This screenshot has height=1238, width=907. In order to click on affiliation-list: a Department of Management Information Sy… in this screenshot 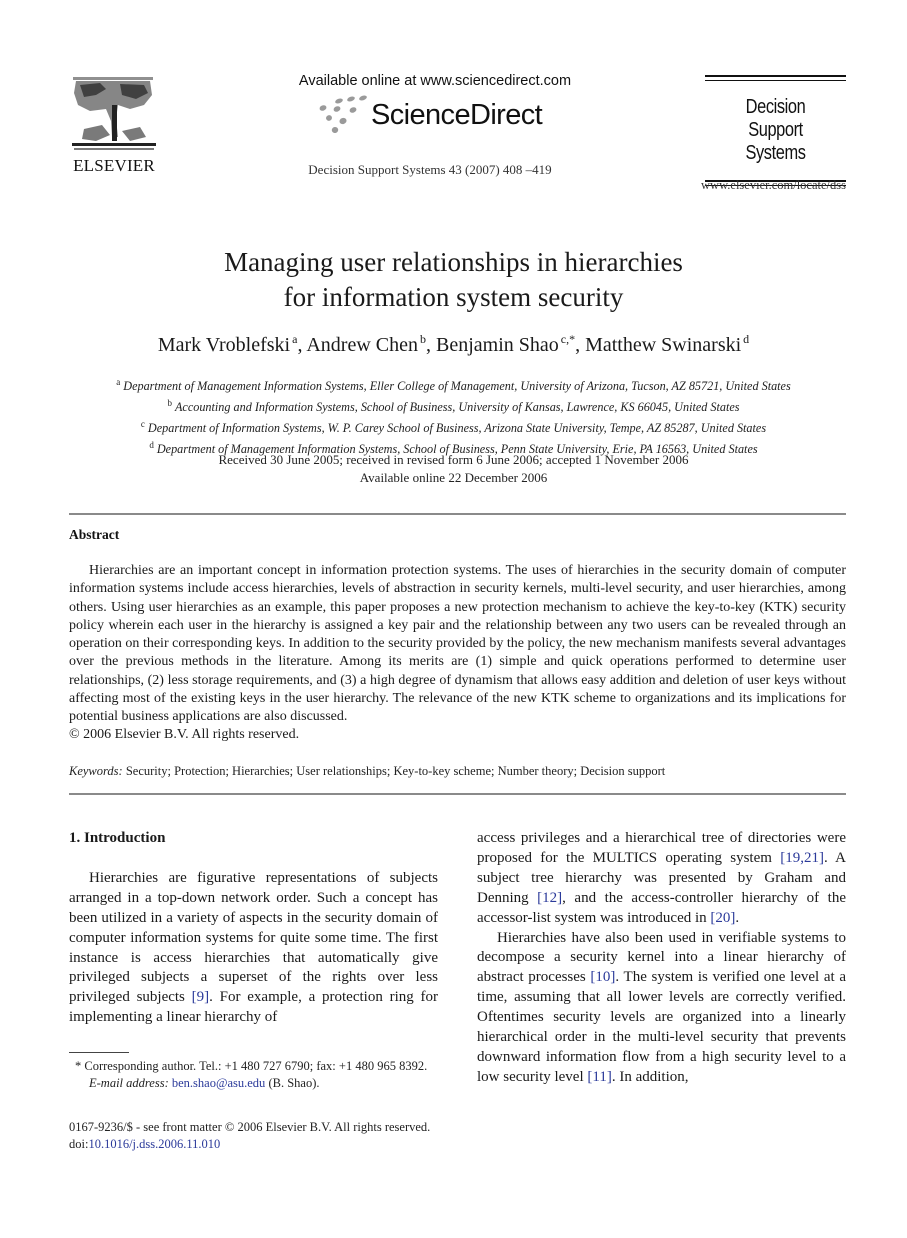, I will do `click(453, 416)`.